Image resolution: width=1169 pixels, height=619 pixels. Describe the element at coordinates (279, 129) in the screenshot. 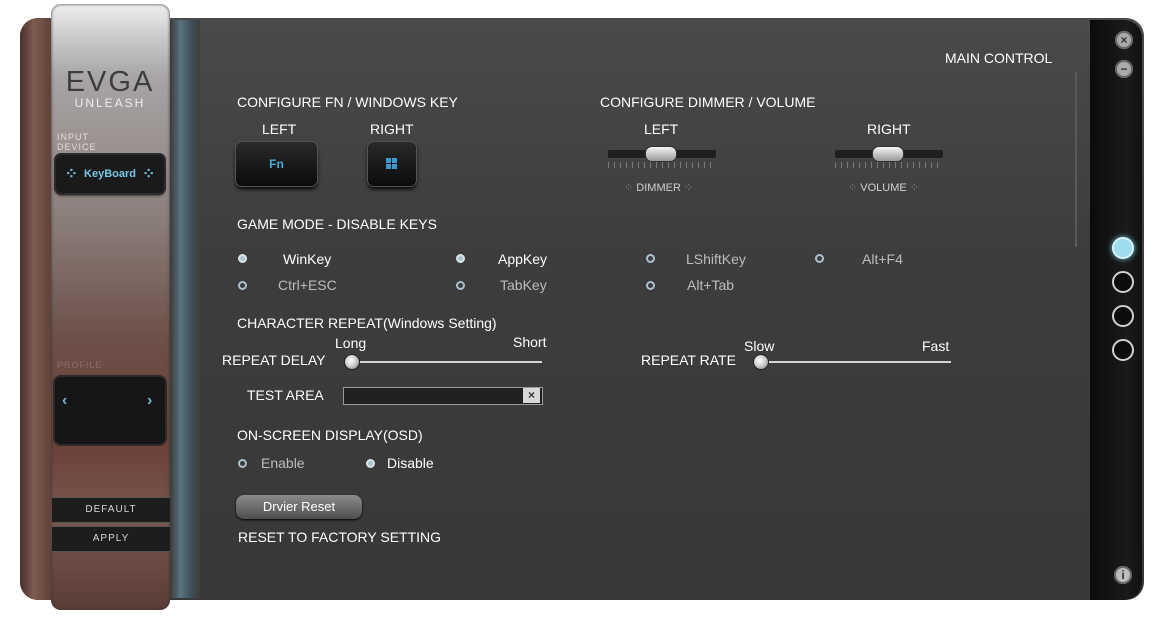

I see `fn-left-label: LEFT` at that location.